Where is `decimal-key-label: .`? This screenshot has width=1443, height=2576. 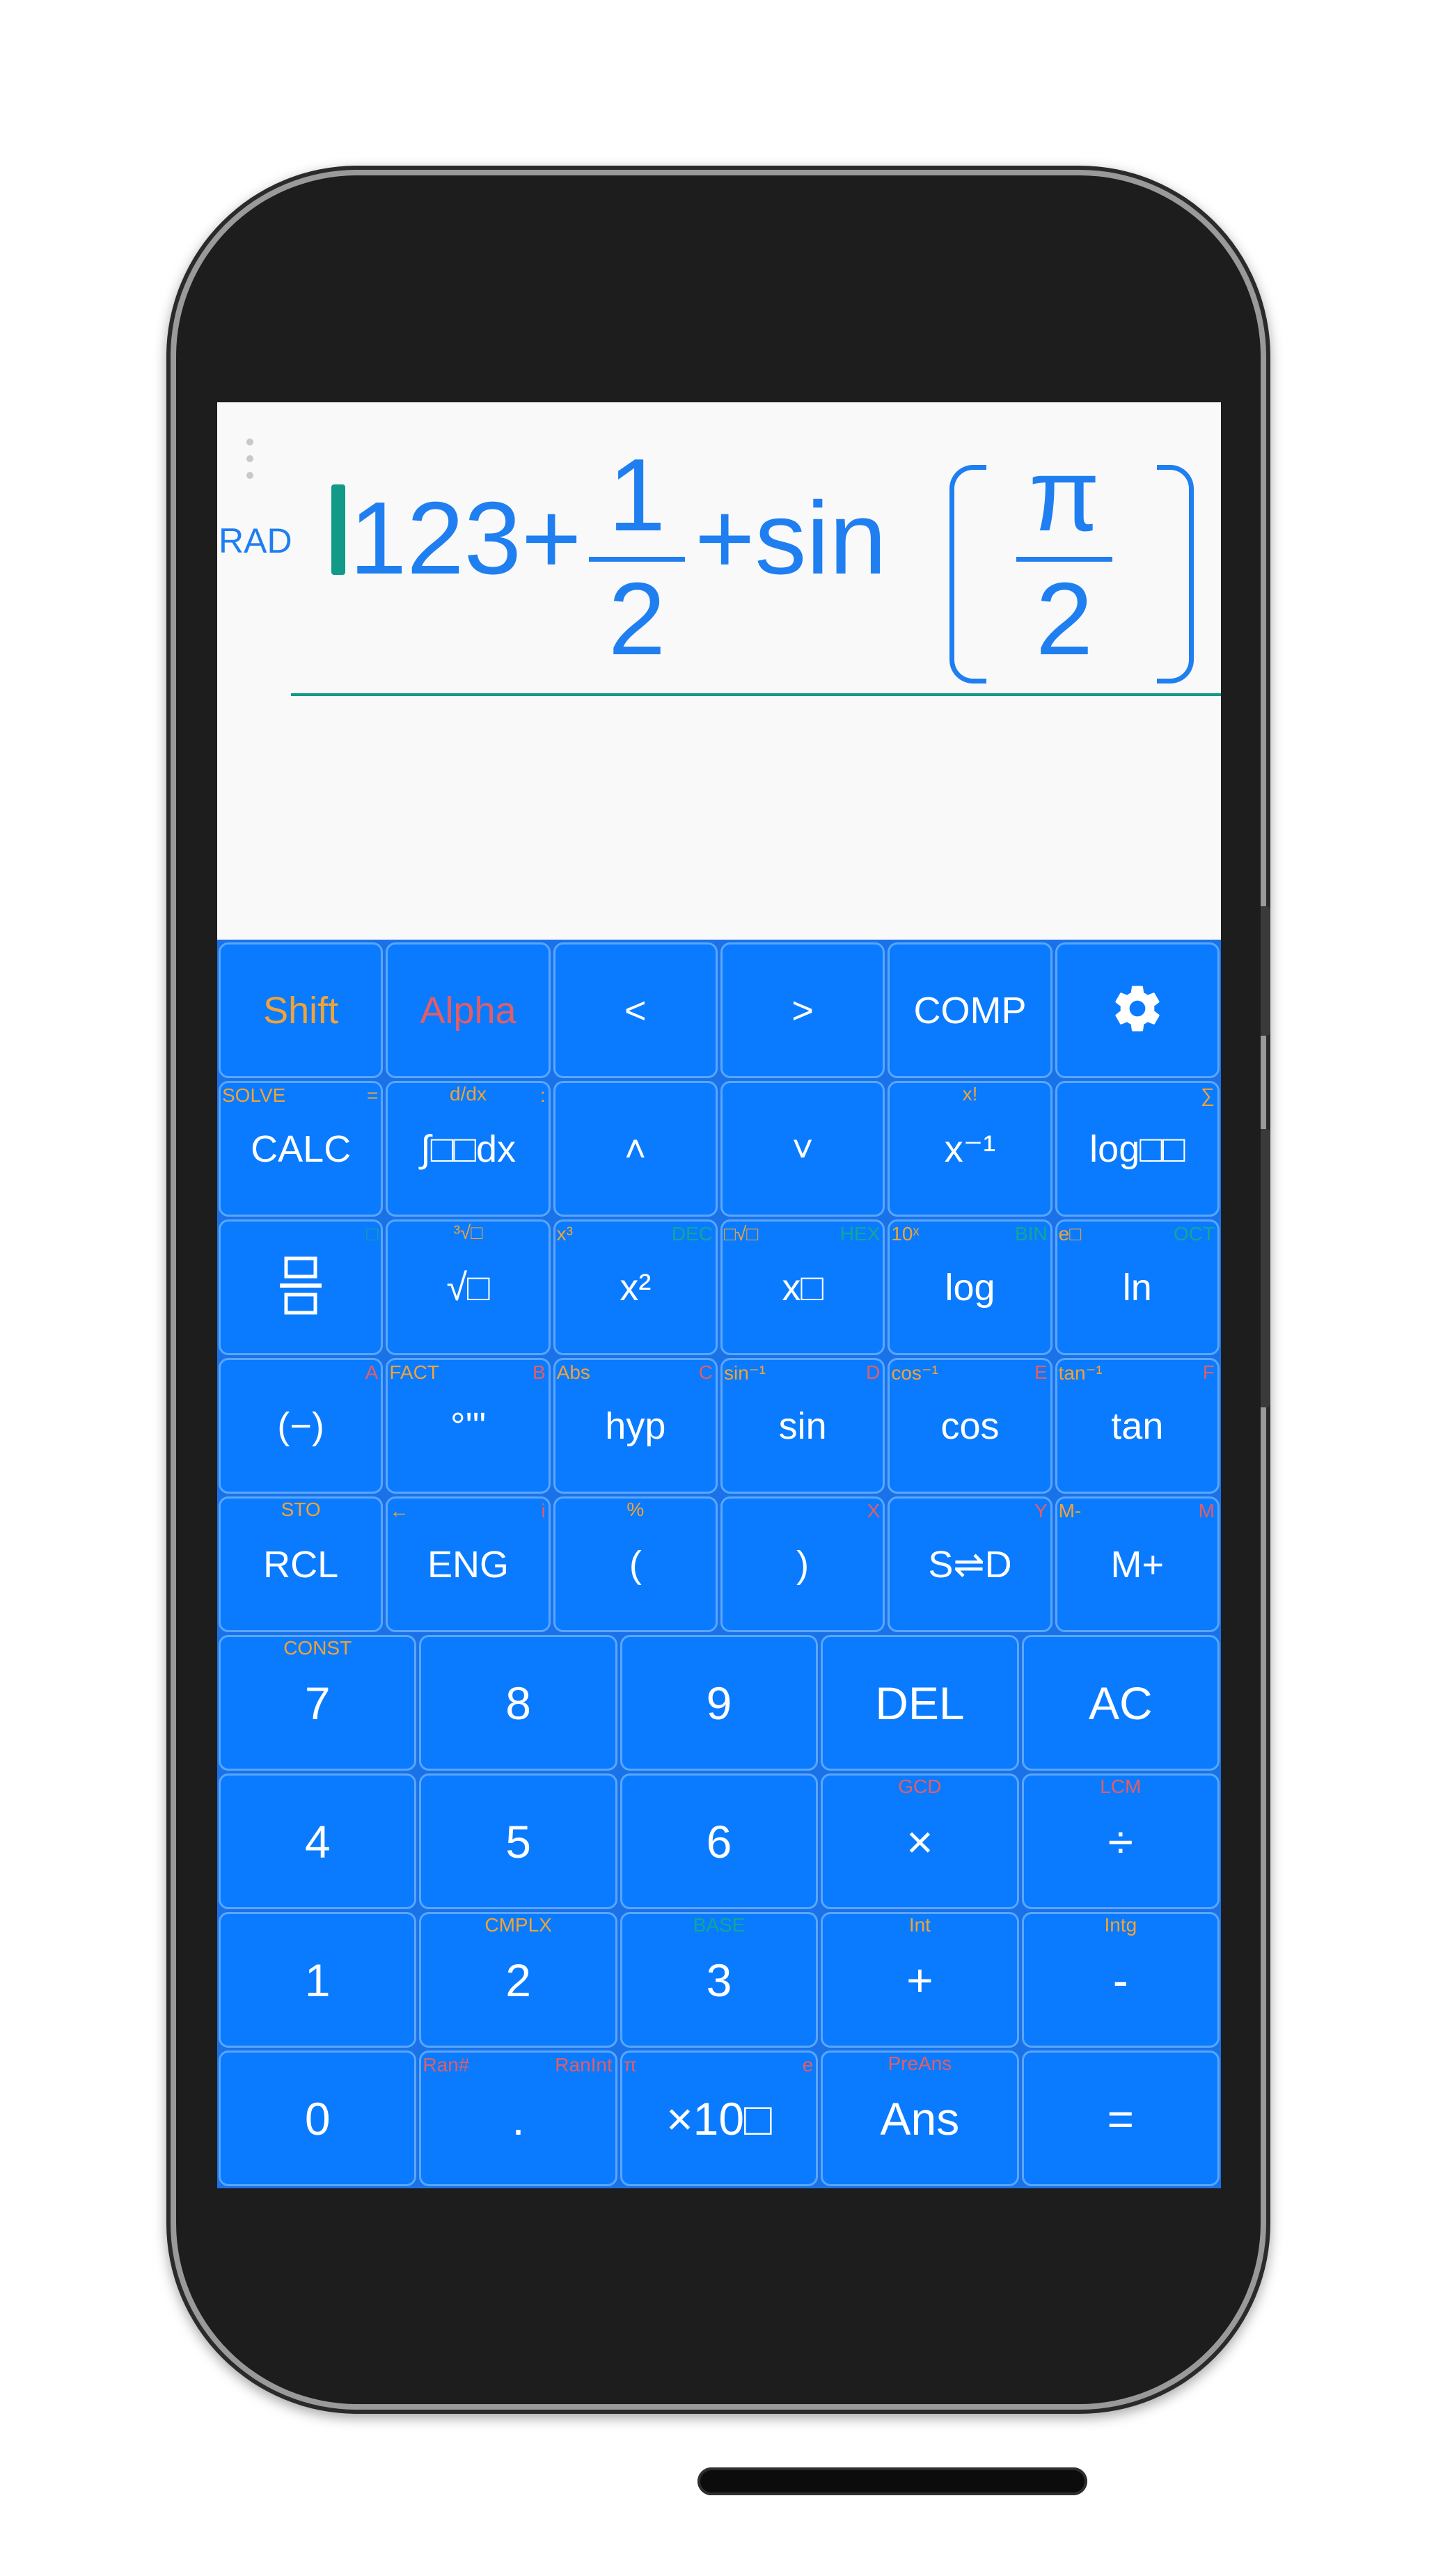 decimal-key-label: . is located at coordinates (518, 2118).